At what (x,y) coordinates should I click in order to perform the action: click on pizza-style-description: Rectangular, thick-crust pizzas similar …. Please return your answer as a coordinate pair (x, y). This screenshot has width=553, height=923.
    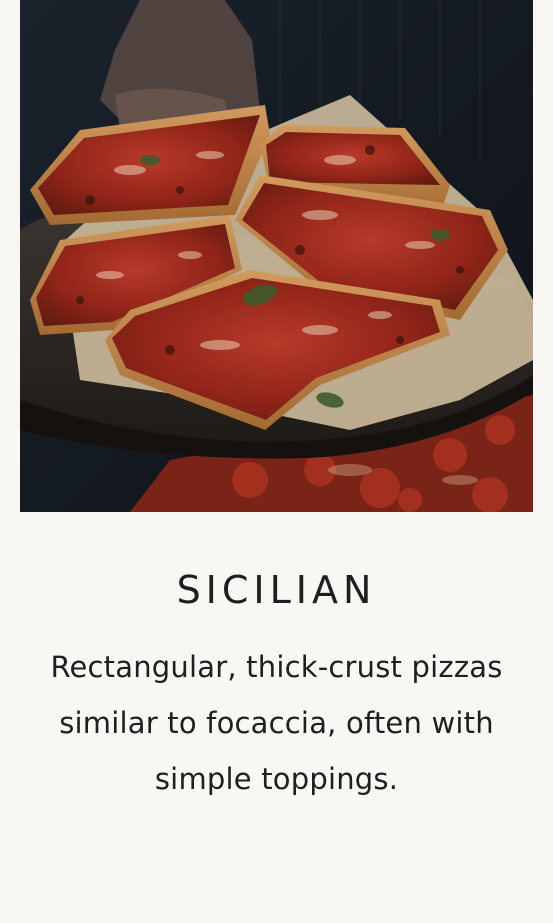
    Looking at the image, I should click on (276, 723).